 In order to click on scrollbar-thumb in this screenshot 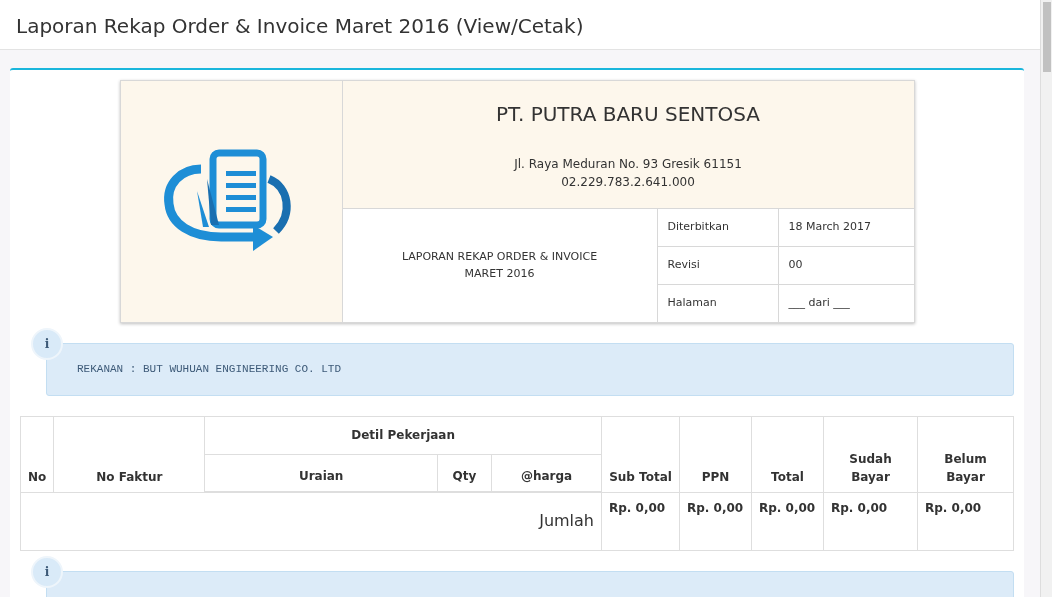, I will do `click(1046, 37)`.